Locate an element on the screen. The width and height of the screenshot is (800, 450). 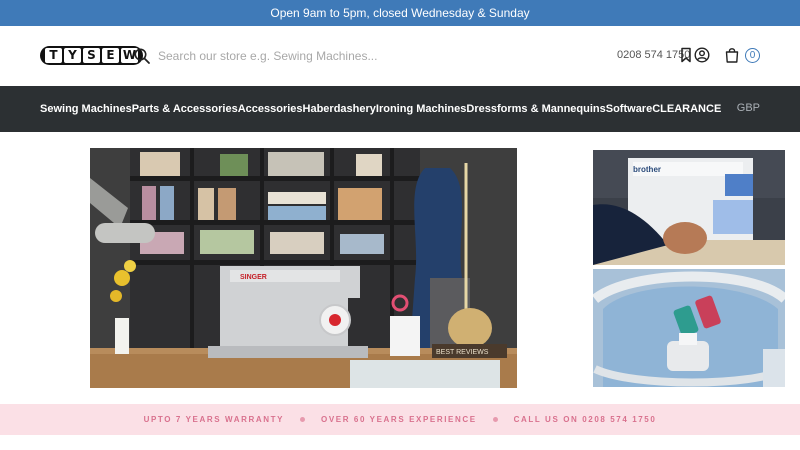
site-header: T Y S E W 0208 574 1750 0 is located at coordinates (400, 56).